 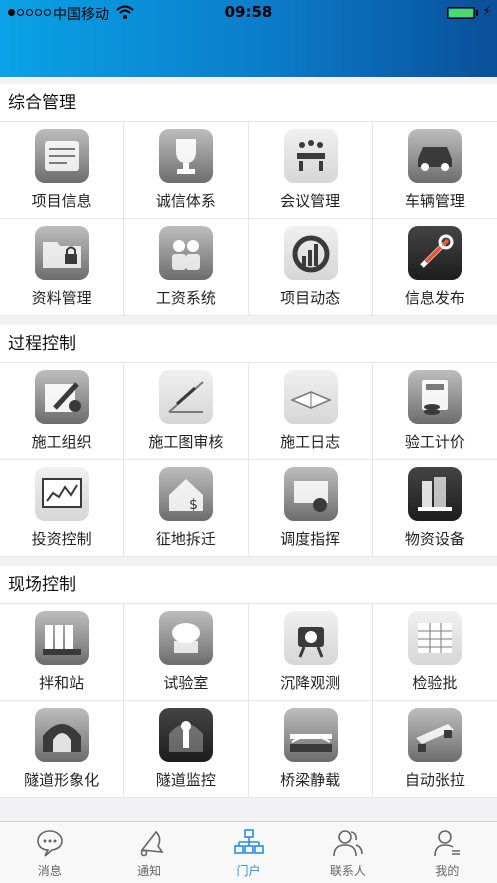 I want to click on module-label: 投资控制, so click(x=61, y=539).